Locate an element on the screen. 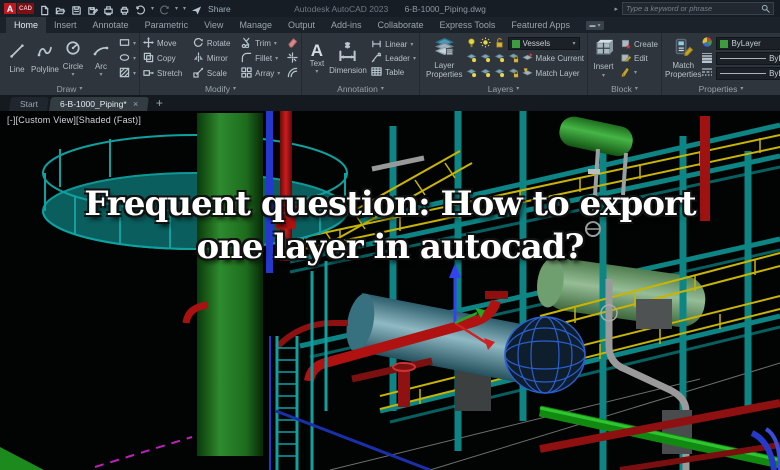  headline-line-1: Frequent question: How to export is located at coordinates (390, 204).